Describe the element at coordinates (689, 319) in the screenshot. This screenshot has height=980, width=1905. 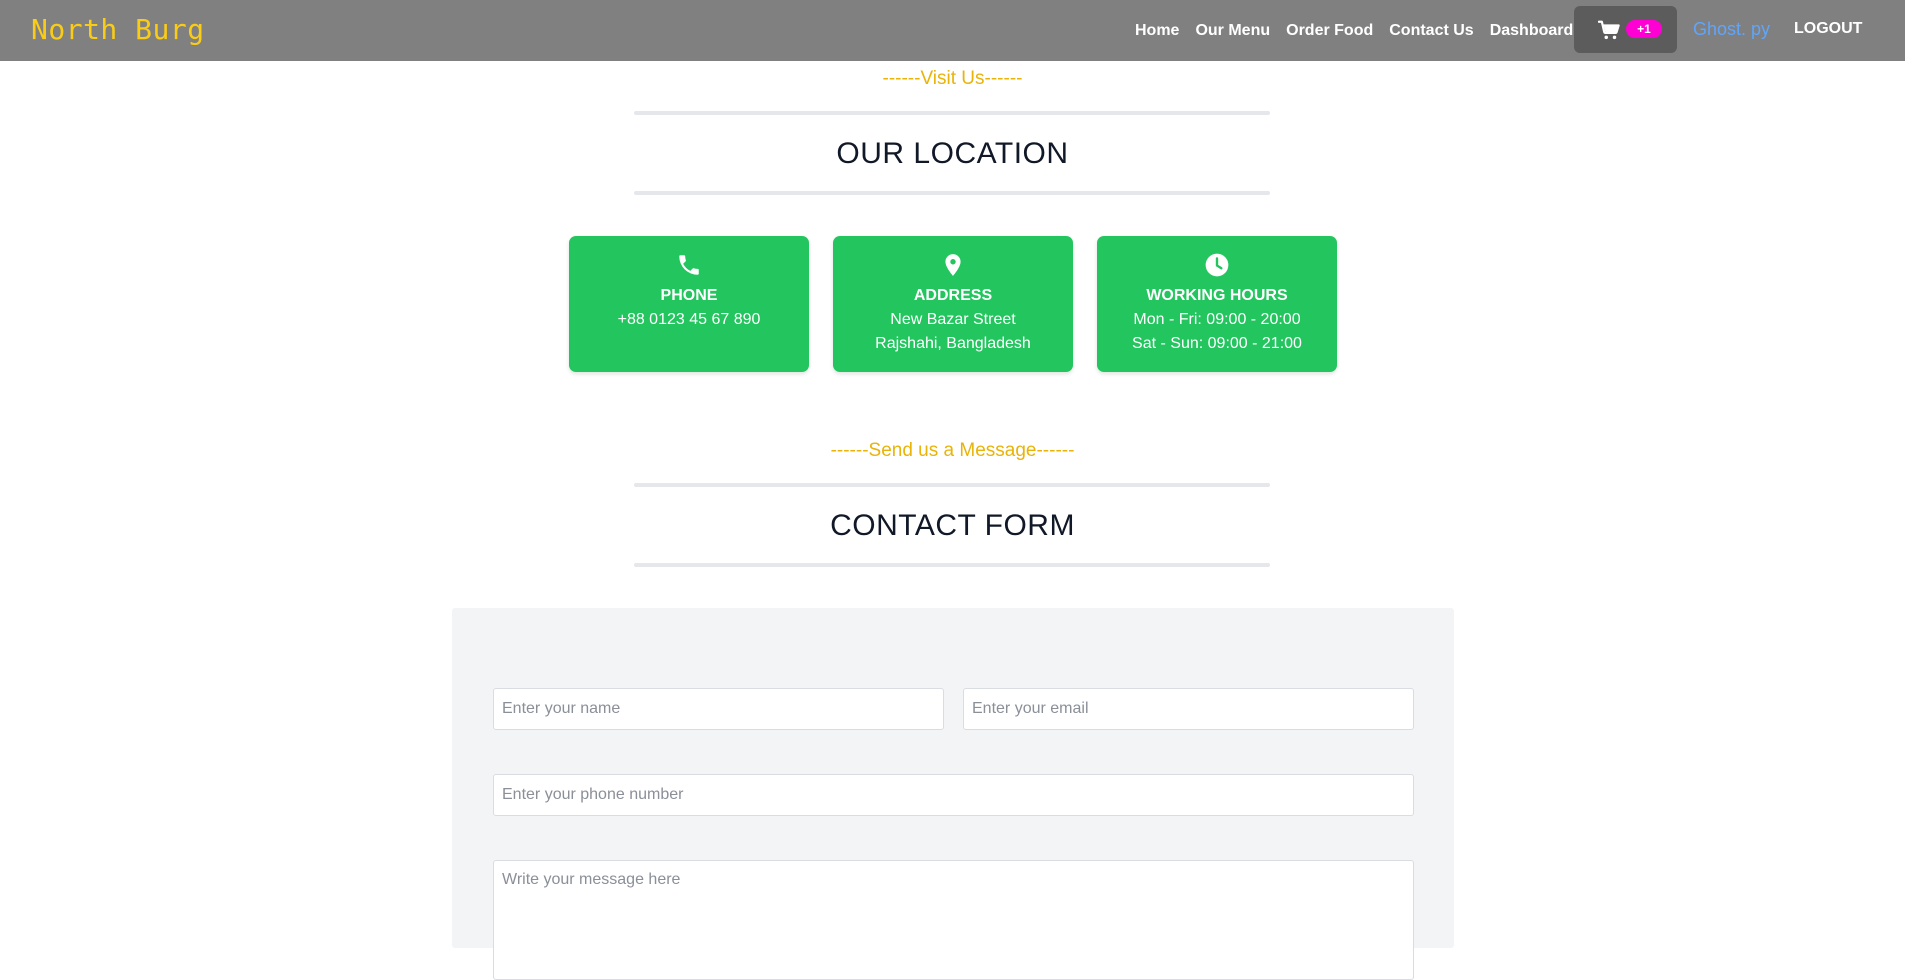
I see `phone-number: +88 0123 45 67 890` at that location.